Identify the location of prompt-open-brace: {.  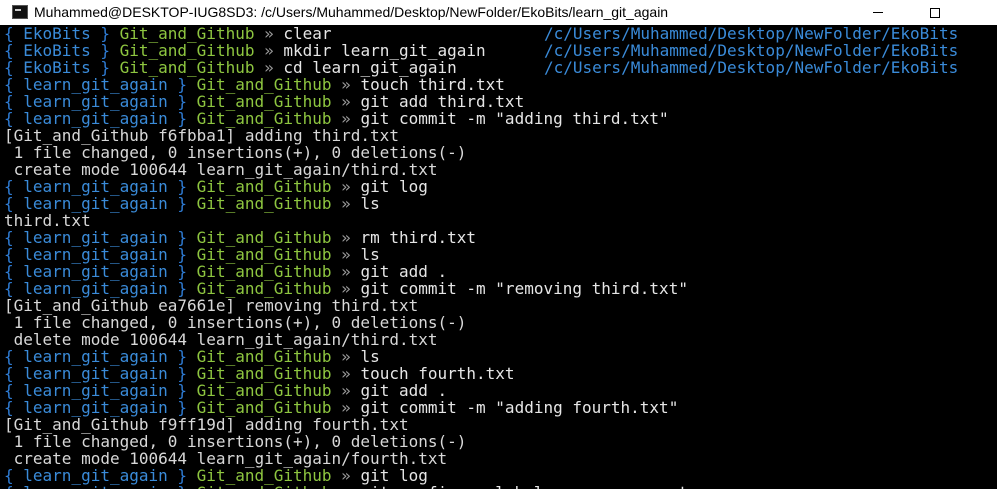
(13, 486).